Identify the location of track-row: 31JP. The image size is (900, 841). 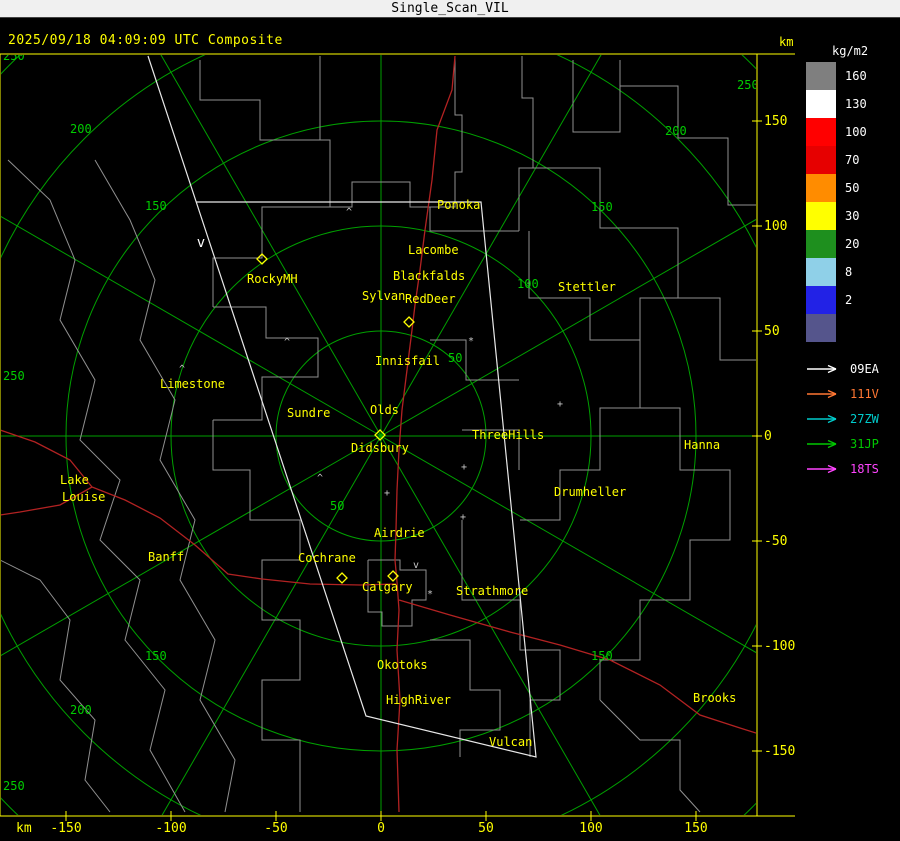
(853, 443).